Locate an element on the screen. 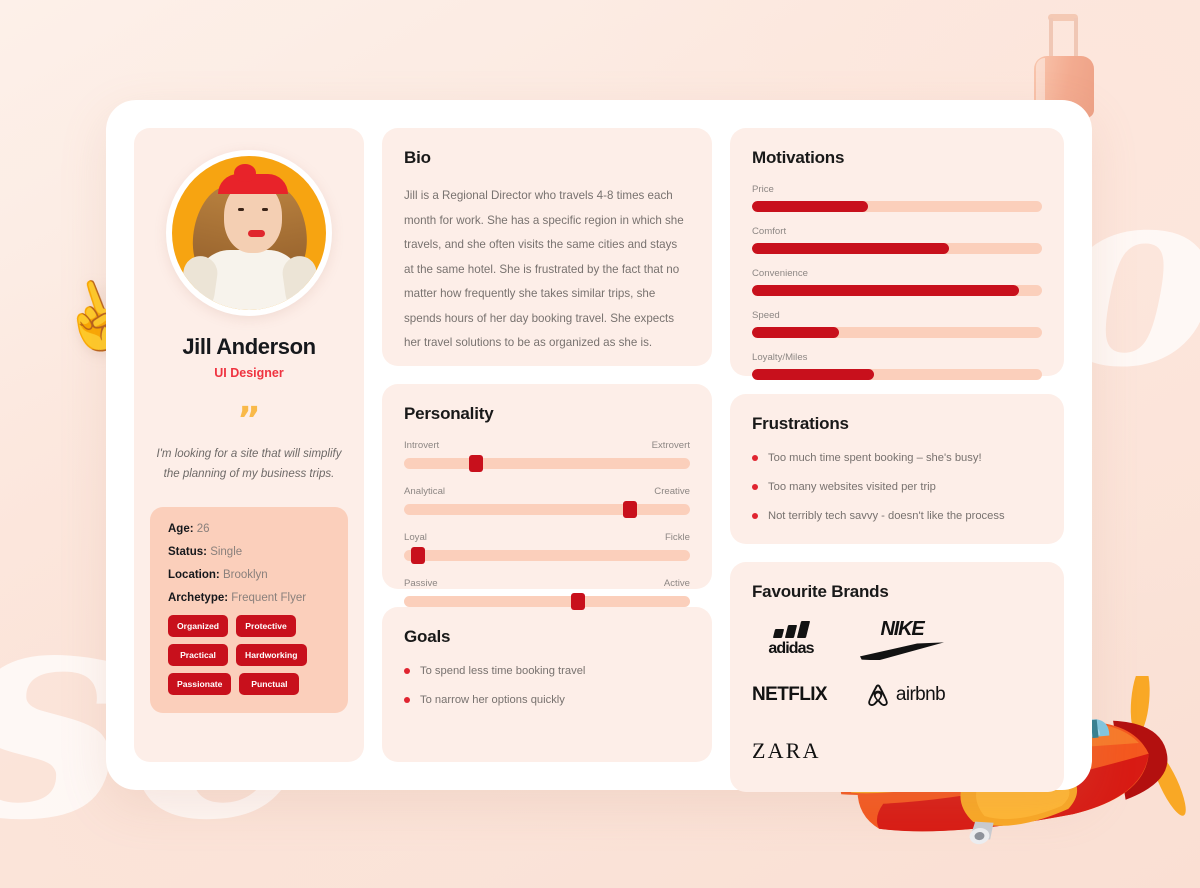 The width and height of the screenshot is (1200, 888). avatar-photo is located at coordinates (249, 233).